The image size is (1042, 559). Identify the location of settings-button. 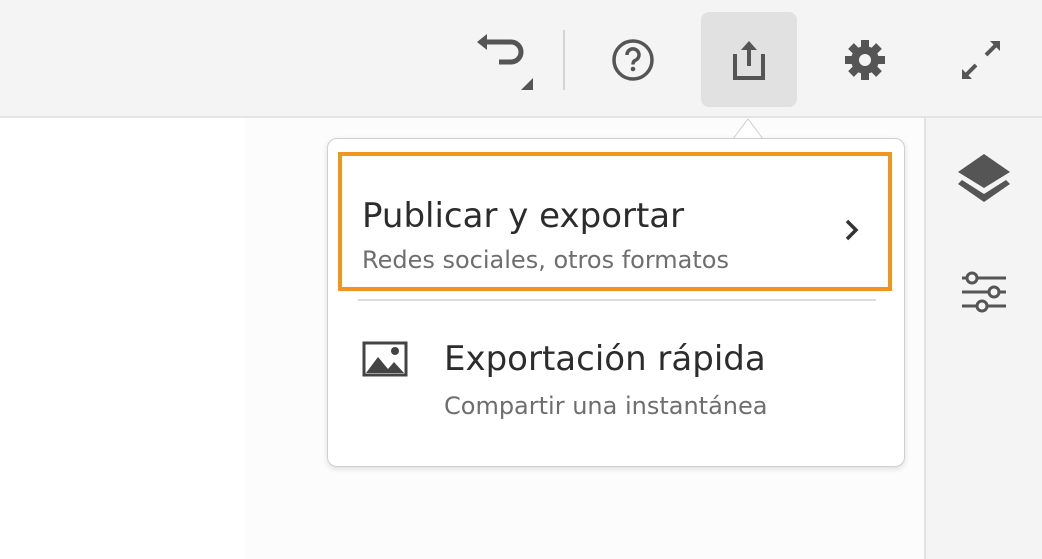
(865, 59).